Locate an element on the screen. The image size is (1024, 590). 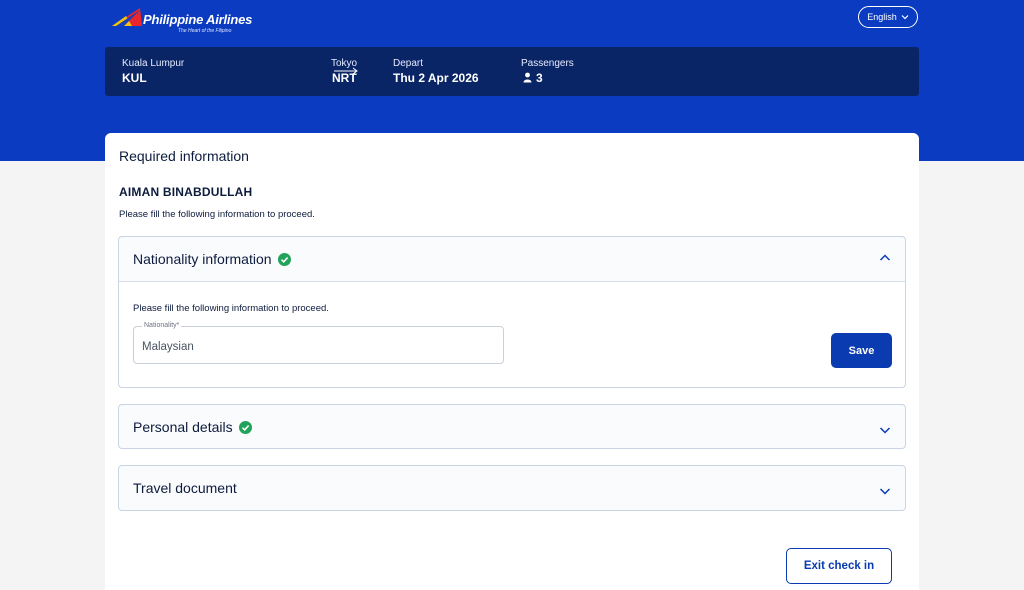
language-label: English is located at coordinates (882, 17).